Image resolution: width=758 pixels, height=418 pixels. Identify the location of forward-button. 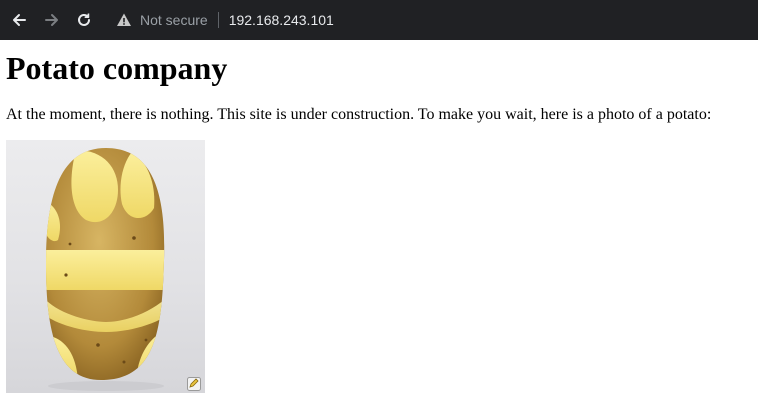
(52, 20).